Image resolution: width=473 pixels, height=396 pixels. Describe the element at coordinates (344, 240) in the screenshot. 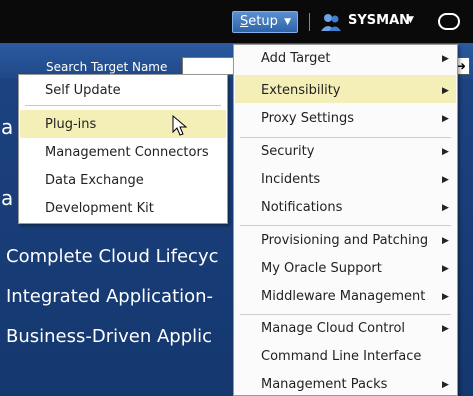

I see `menu-item-provisioning-and-patching: Provisioning and Patching` at that location.